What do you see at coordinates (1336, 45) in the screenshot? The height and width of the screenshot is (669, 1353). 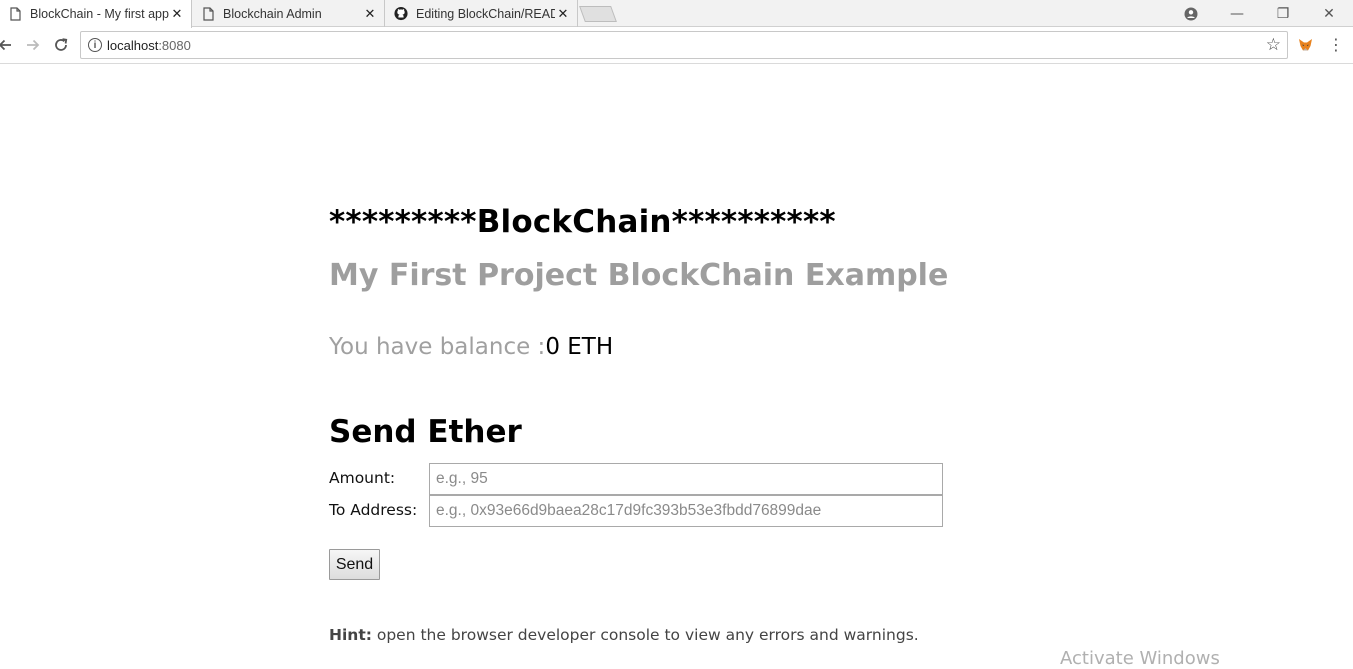 I see `browser-menu-icon: ⋮` at bounding box center [1336, 45].